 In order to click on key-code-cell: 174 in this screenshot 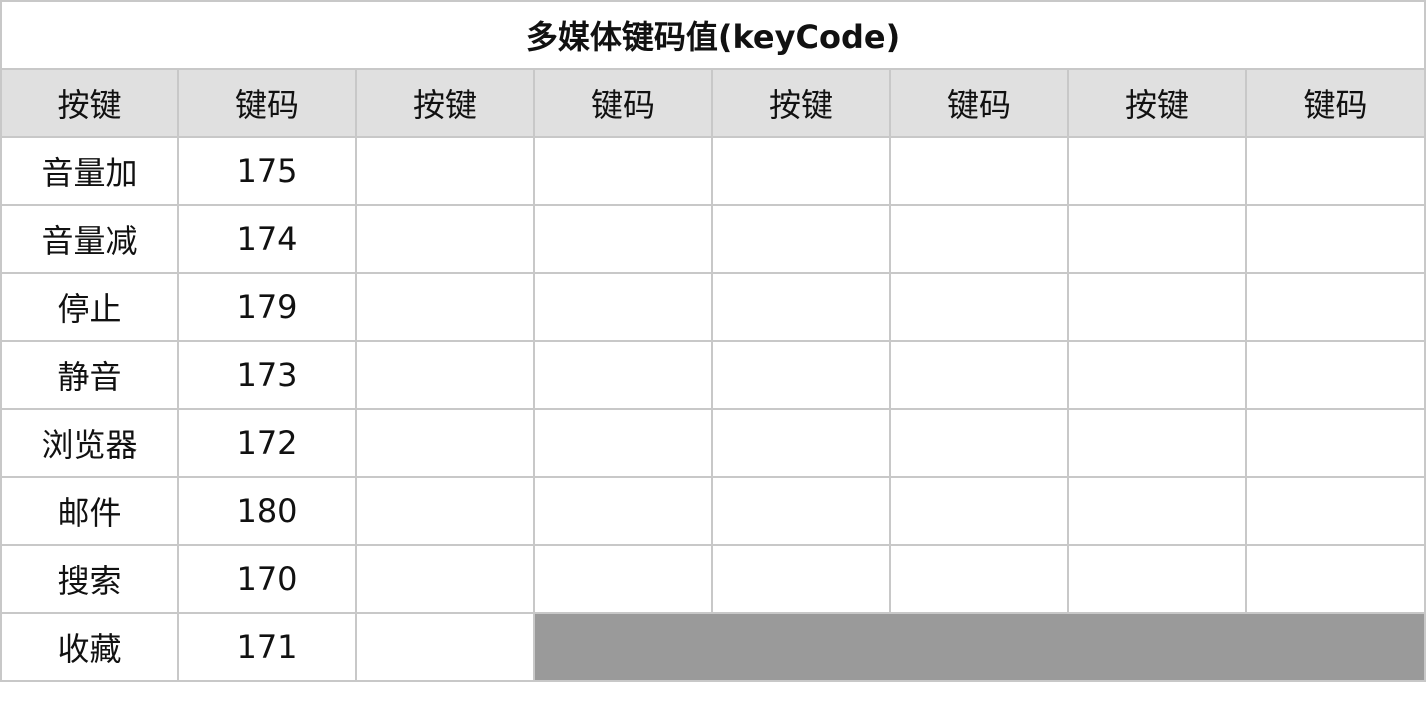, I will do `click(267, 239)`.